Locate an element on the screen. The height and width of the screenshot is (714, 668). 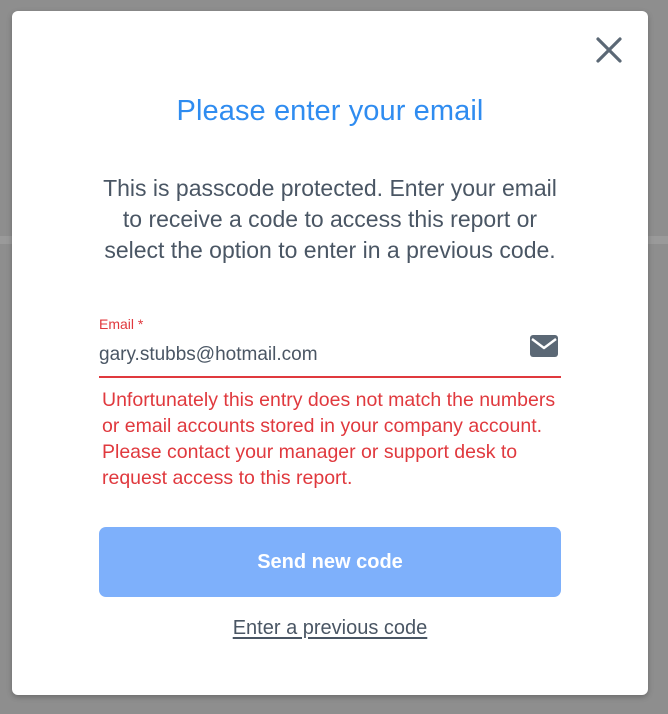
modal-title: Please enter your email is located at coordinates (330, 111).